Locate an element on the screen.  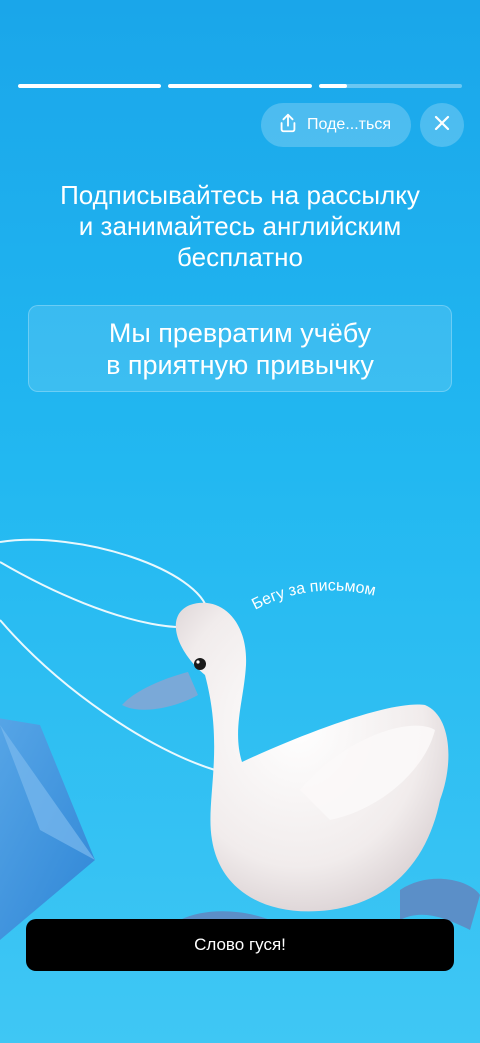
promo-card: Мы превратим учёбу в приятную привычку is located at coordinates (240, 348).